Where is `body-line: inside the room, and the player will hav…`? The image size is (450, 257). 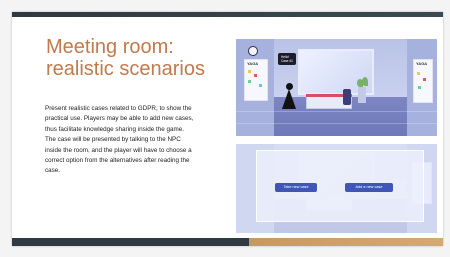
body-line: inside the room, and the player will hav… is located at coordinates (118, 150).